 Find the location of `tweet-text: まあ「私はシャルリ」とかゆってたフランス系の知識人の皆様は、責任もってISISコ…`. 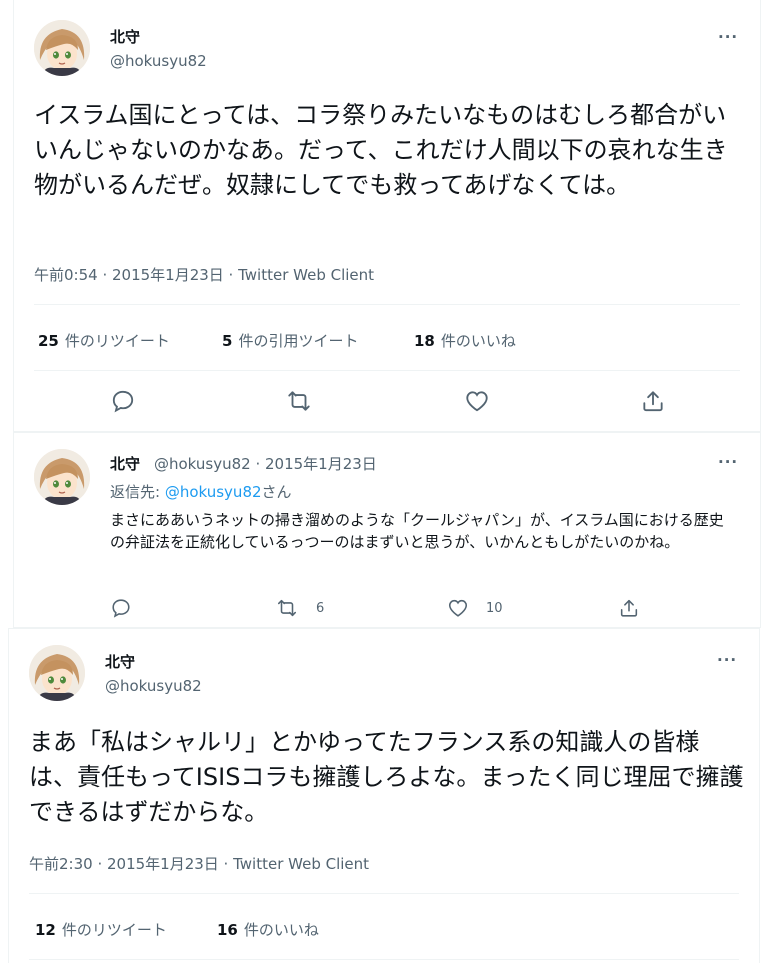

tweet-text: まあ「私はシャルリ」とかゆってたフランス系の知識人の皆様は、責任もってISISコ… is located at coordinates (386, 777).